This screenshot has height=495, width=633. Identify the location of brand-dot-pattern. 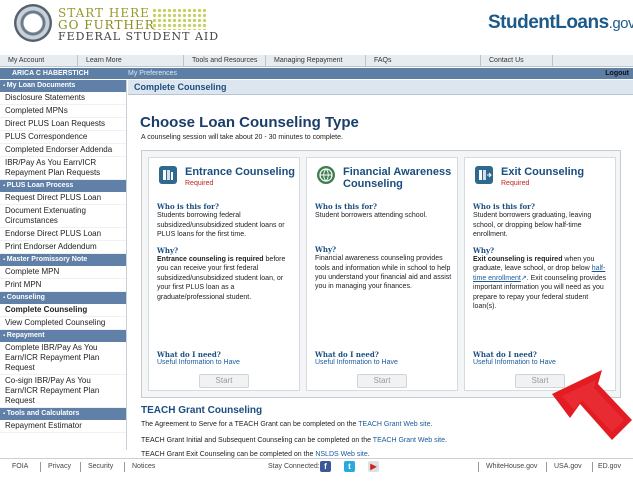
(180, 19).